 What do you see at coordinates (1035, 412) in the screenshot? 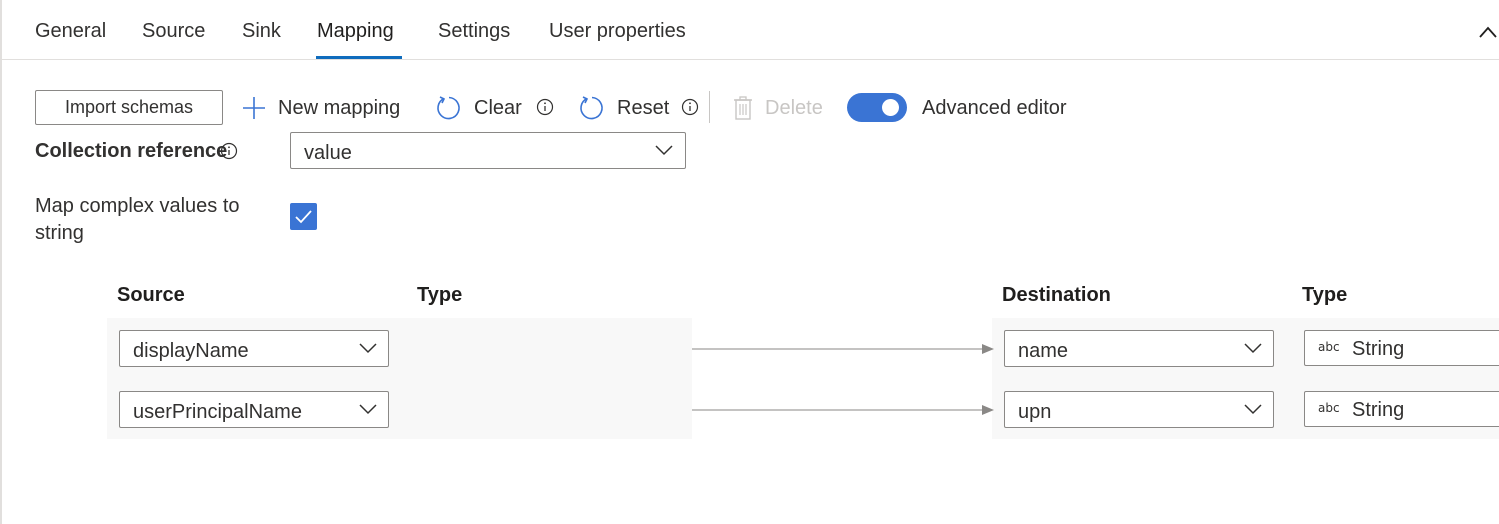
I see `destination-column-value: upn` at bounding box center [1035, 412].